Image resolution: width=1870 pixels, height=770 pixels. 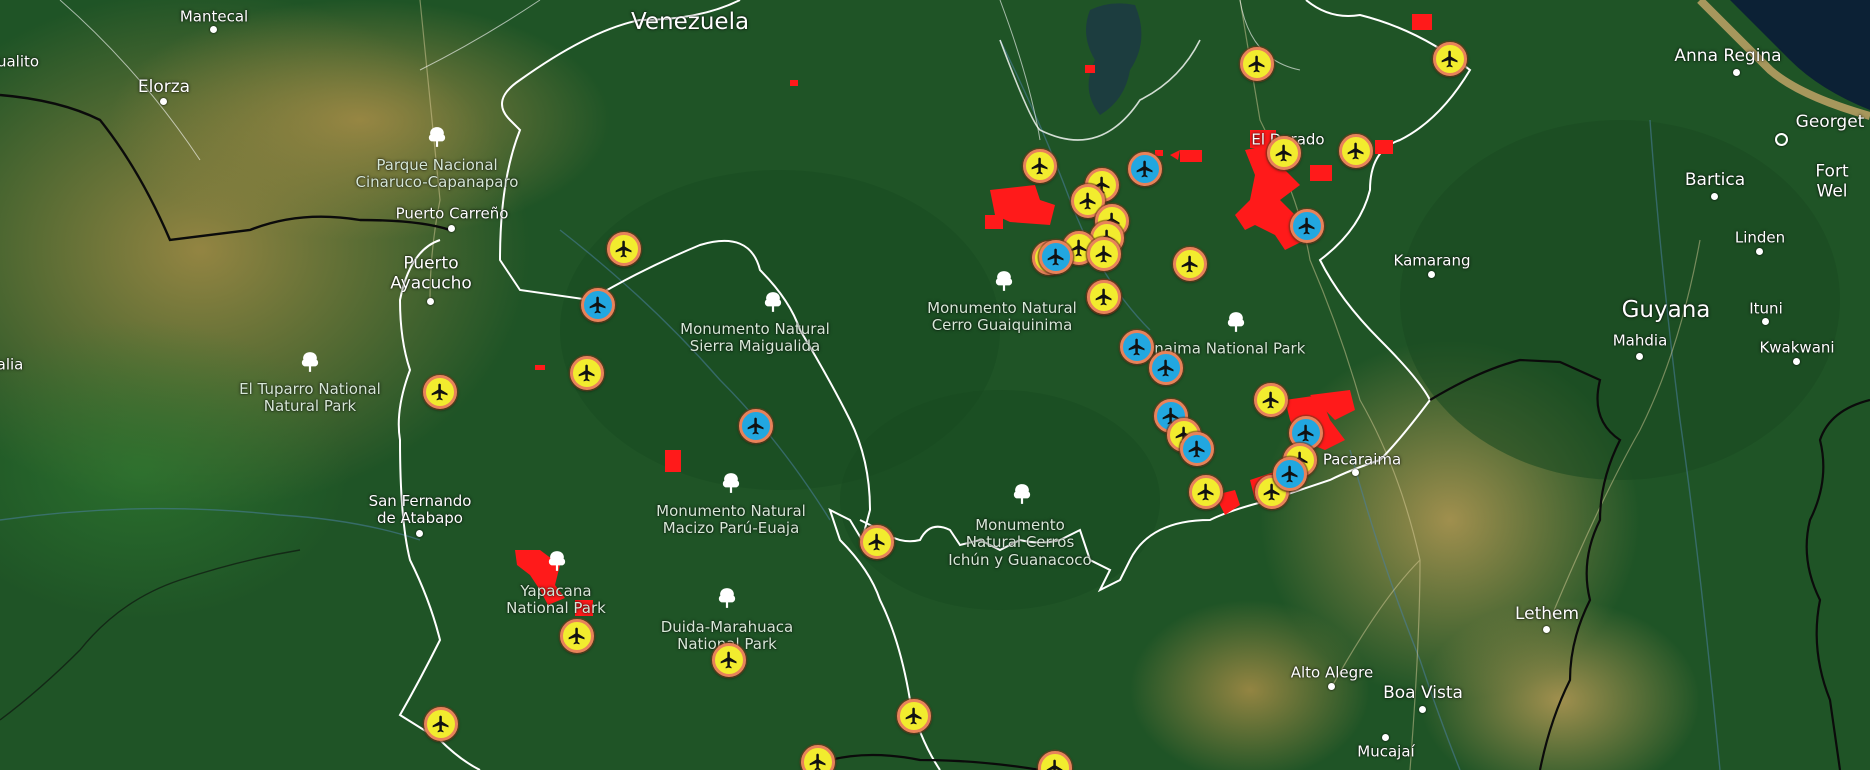 I want to click on capital-dot, so click(x=1781, y=139).